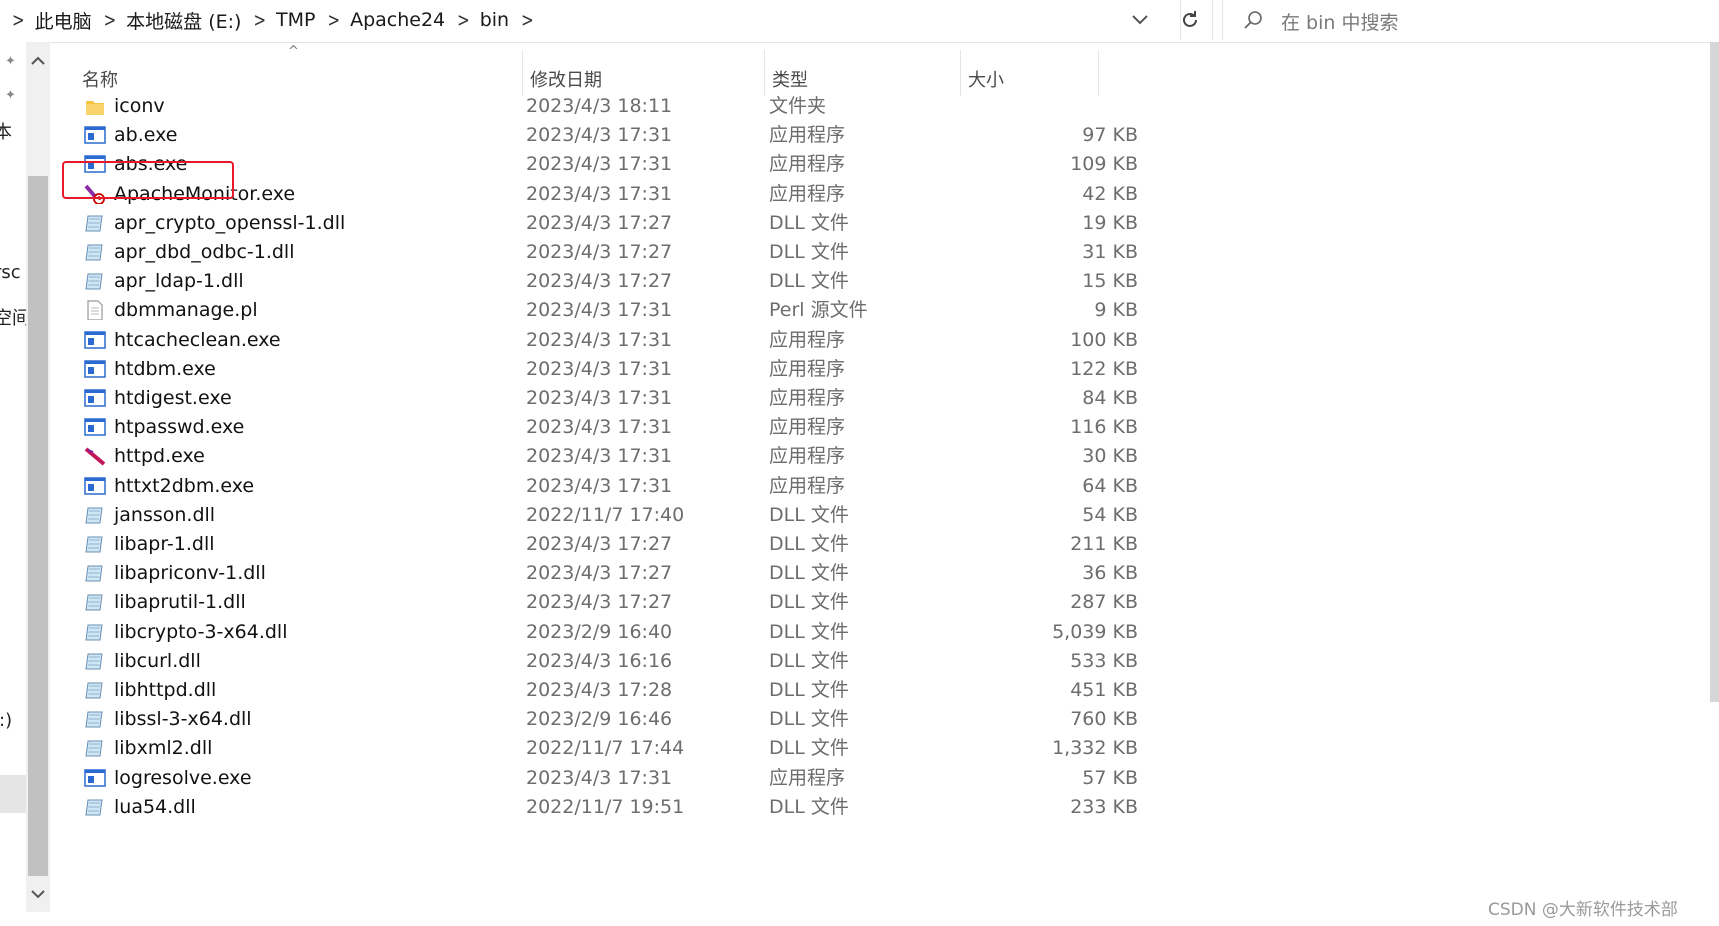  What do you see at coordinates (13, 317) in the screenshot?
I see `nav-item-partial: 空间` at bounding box center [13, 317].